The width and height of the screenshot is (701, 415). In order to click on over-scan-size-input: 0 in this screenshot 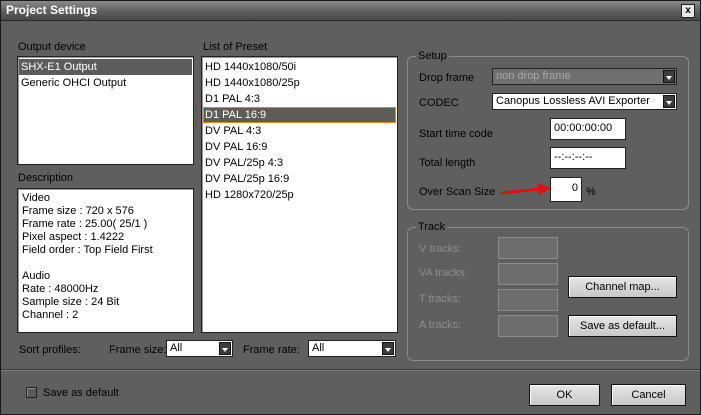, I will do `click(566, 189)`.